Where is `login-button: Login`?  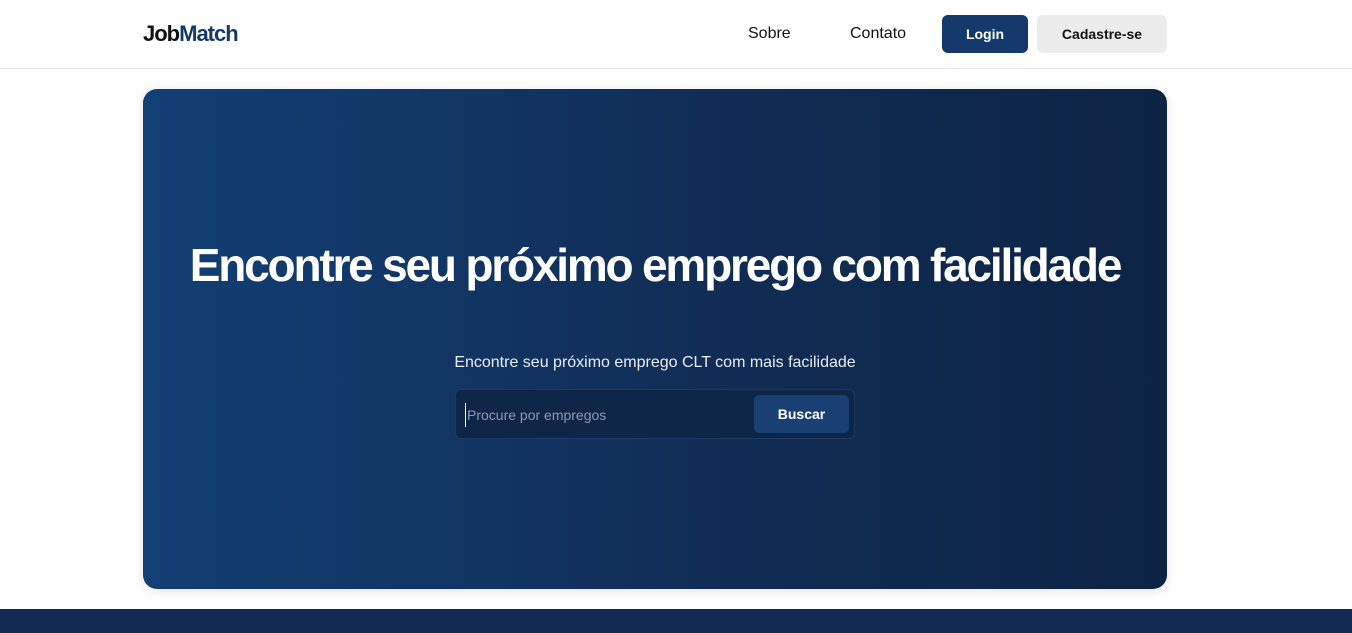 login-button: Login is located at coordinates (985, 34).